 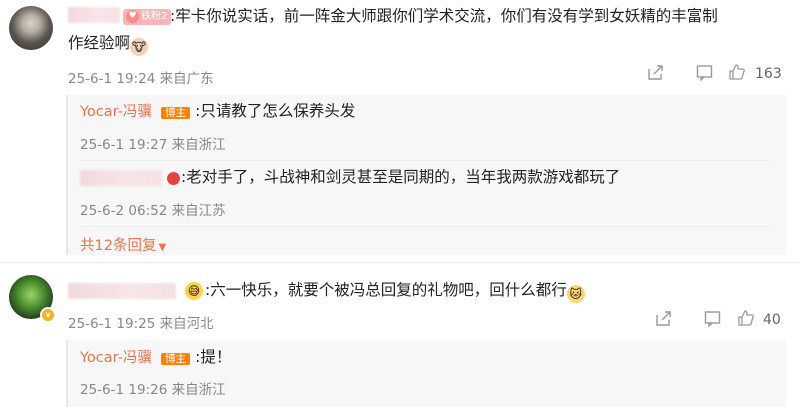 What do you see at coordinates (48, 315) in the screenshot?
I see `verified-icon: v` at bounding box center [48, 315].